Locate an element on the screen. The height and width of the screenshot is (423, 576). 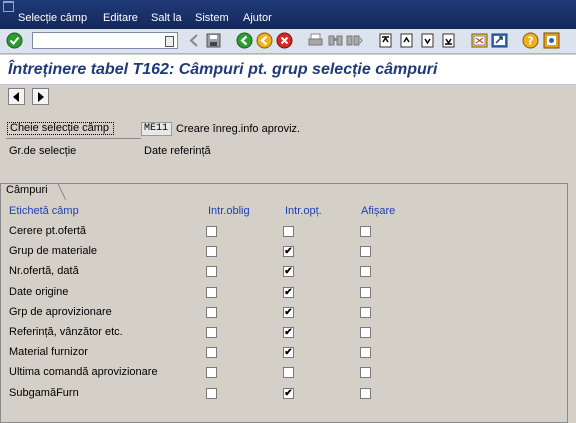
back-icon is located at coordinates (244, 40).